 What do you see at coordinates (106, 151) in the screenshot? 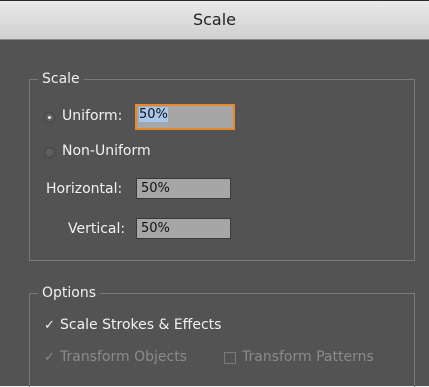
I see `non-uniform-label: Non-Uniform` at bounding box center [106, 151].